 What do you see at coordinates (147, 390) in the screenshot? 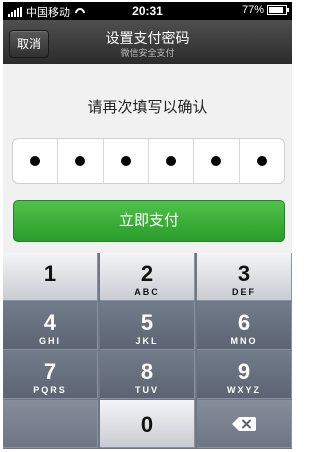
I see `key-letters: TUV` at bounding box center [147, 390].